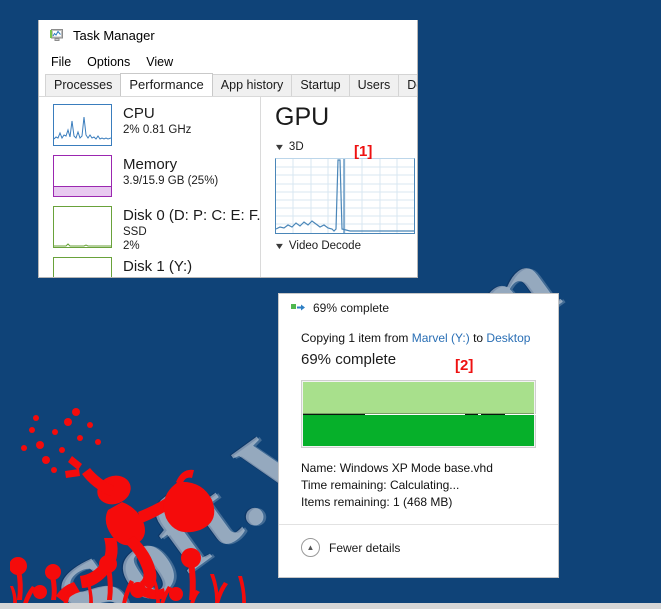  I want to click on task-manager-title: Task Manager, so click(114, 35).